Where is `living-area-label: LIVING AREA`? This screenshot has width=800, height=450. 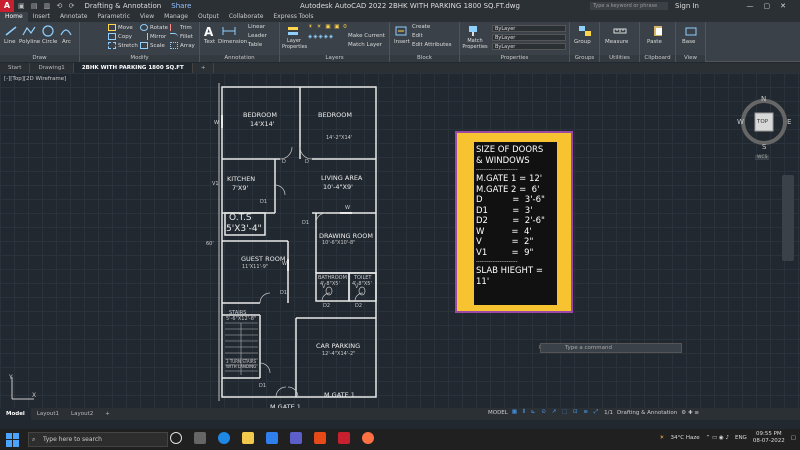 living-area-label: LIVING AREA is located at coordinates (341, 178).